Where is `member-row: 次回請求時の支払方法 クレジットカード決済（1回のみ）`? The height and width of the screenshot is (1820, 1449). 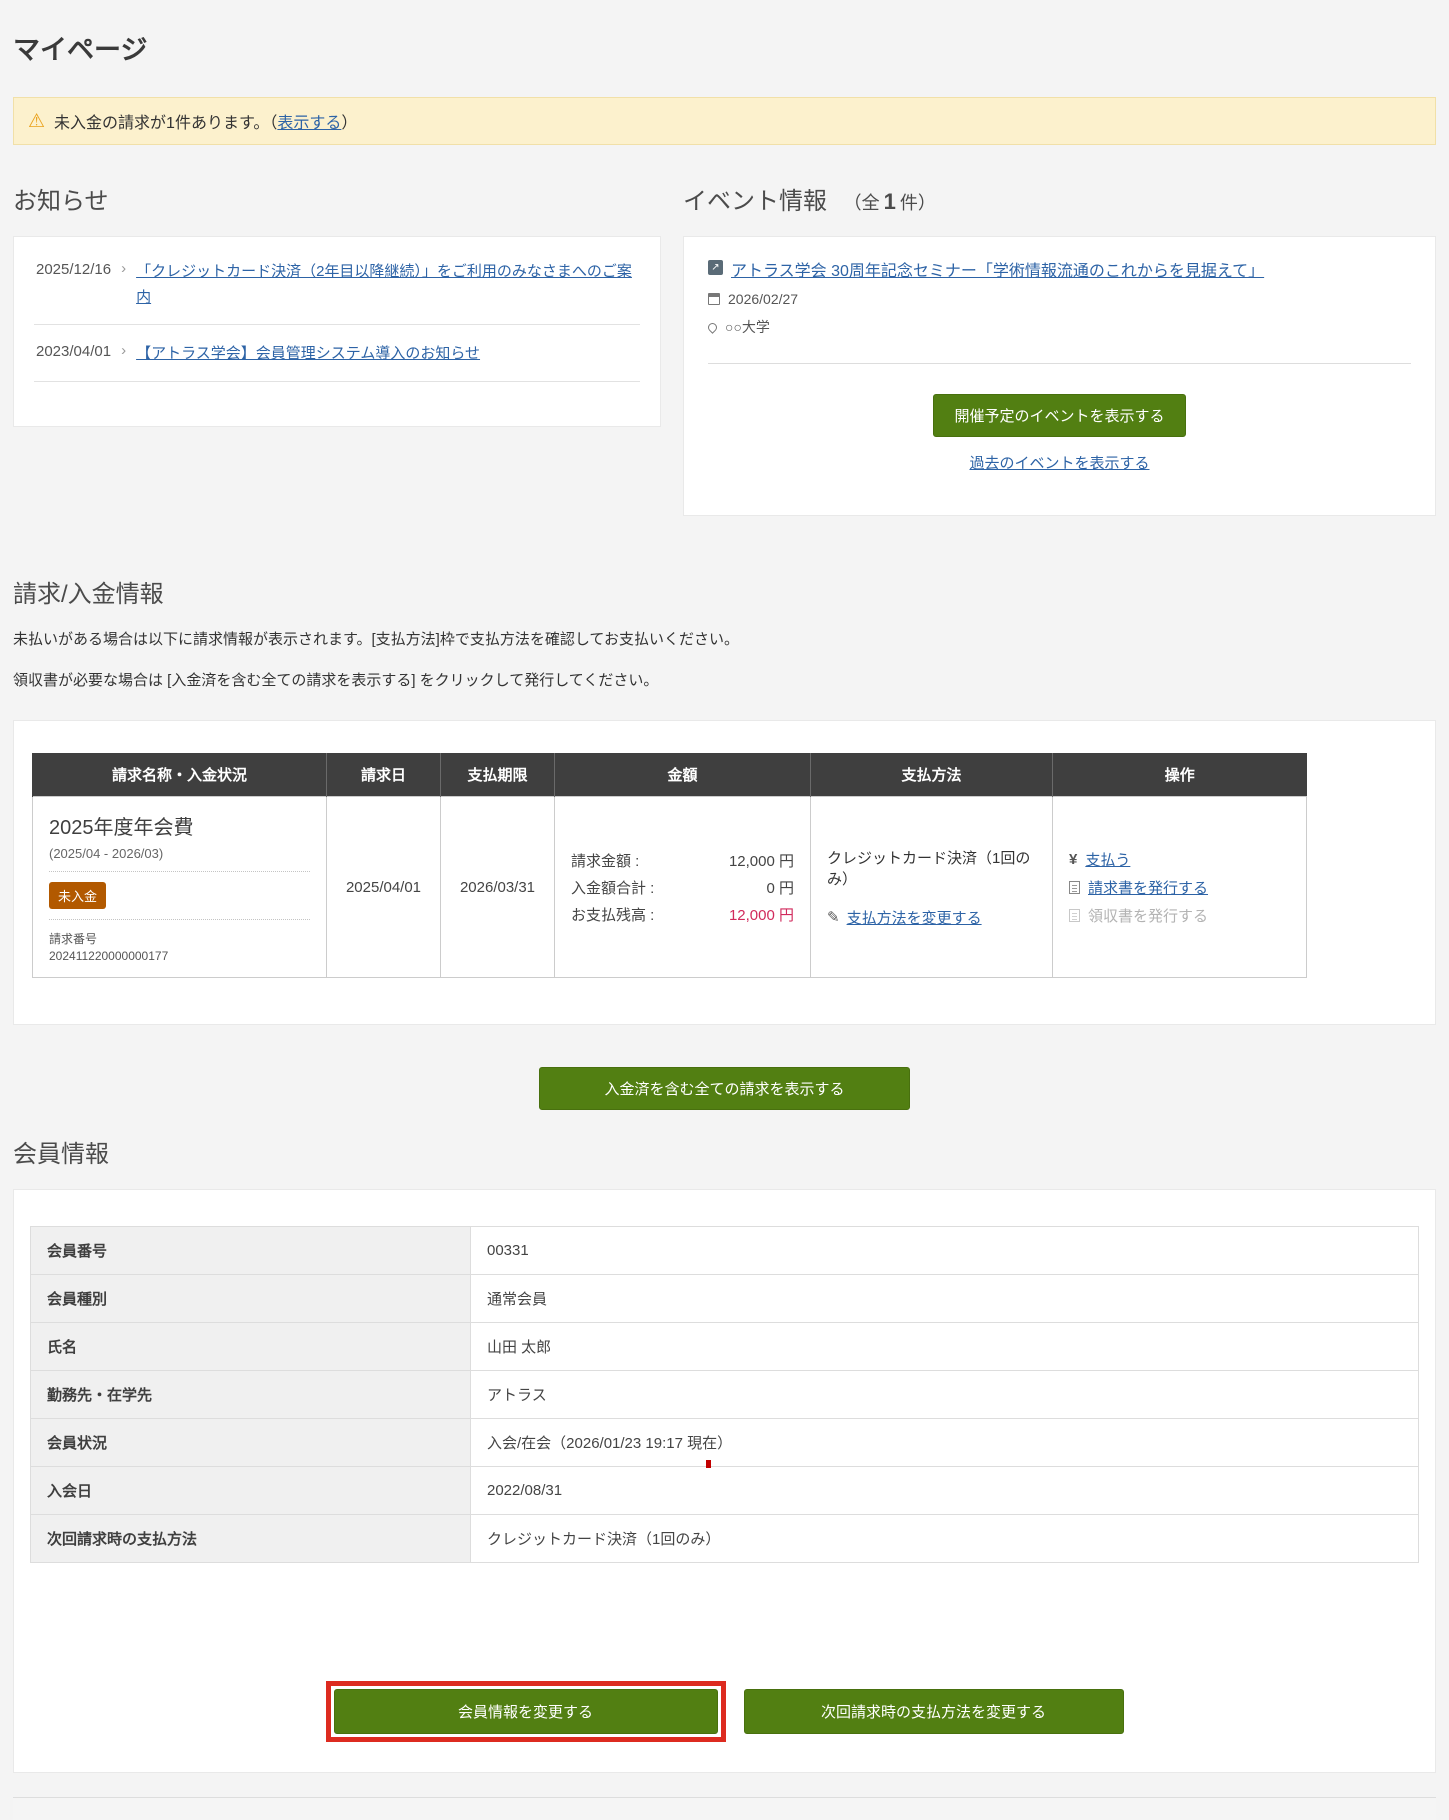
member-row: 次回請求時の支払方法 クレジットカード決済（1回のみ） is located at coordinates (724, 1538).